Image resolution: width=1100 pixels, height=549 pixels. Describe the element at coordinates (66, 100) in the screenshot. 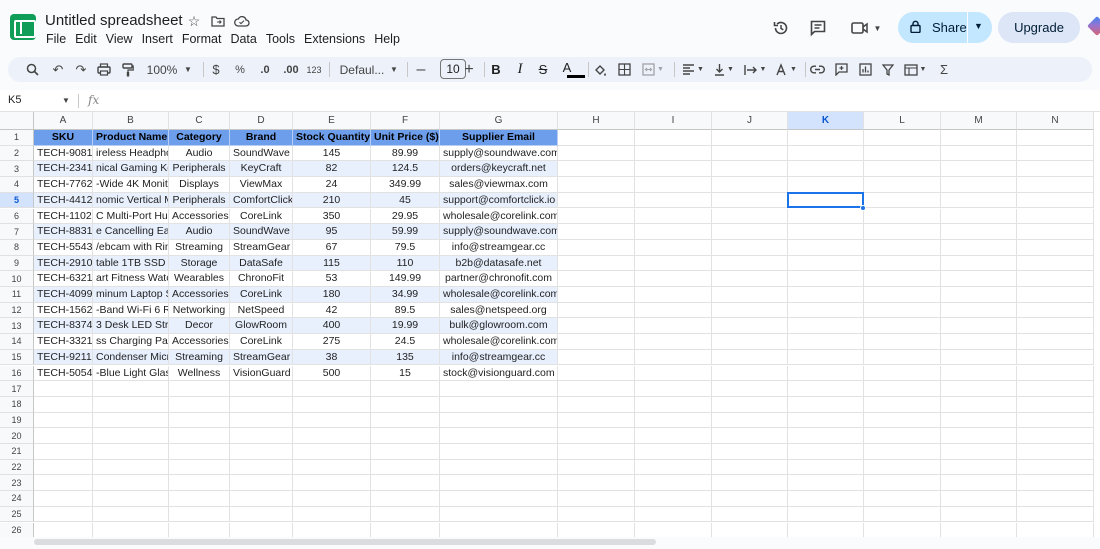

I see `name-box-caret-icon: ▼` at that location.